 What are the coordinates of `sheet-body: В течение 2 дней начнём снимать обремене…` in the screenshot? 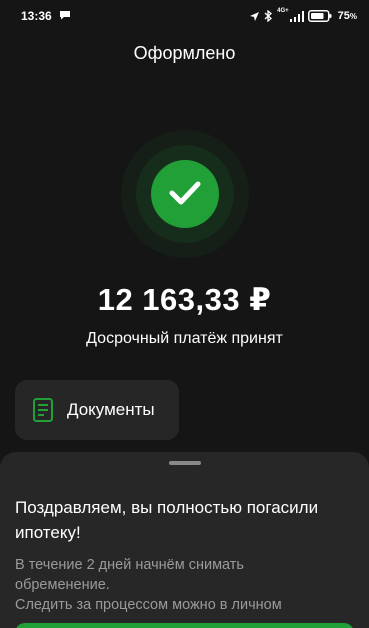 It's located at (180, 585).